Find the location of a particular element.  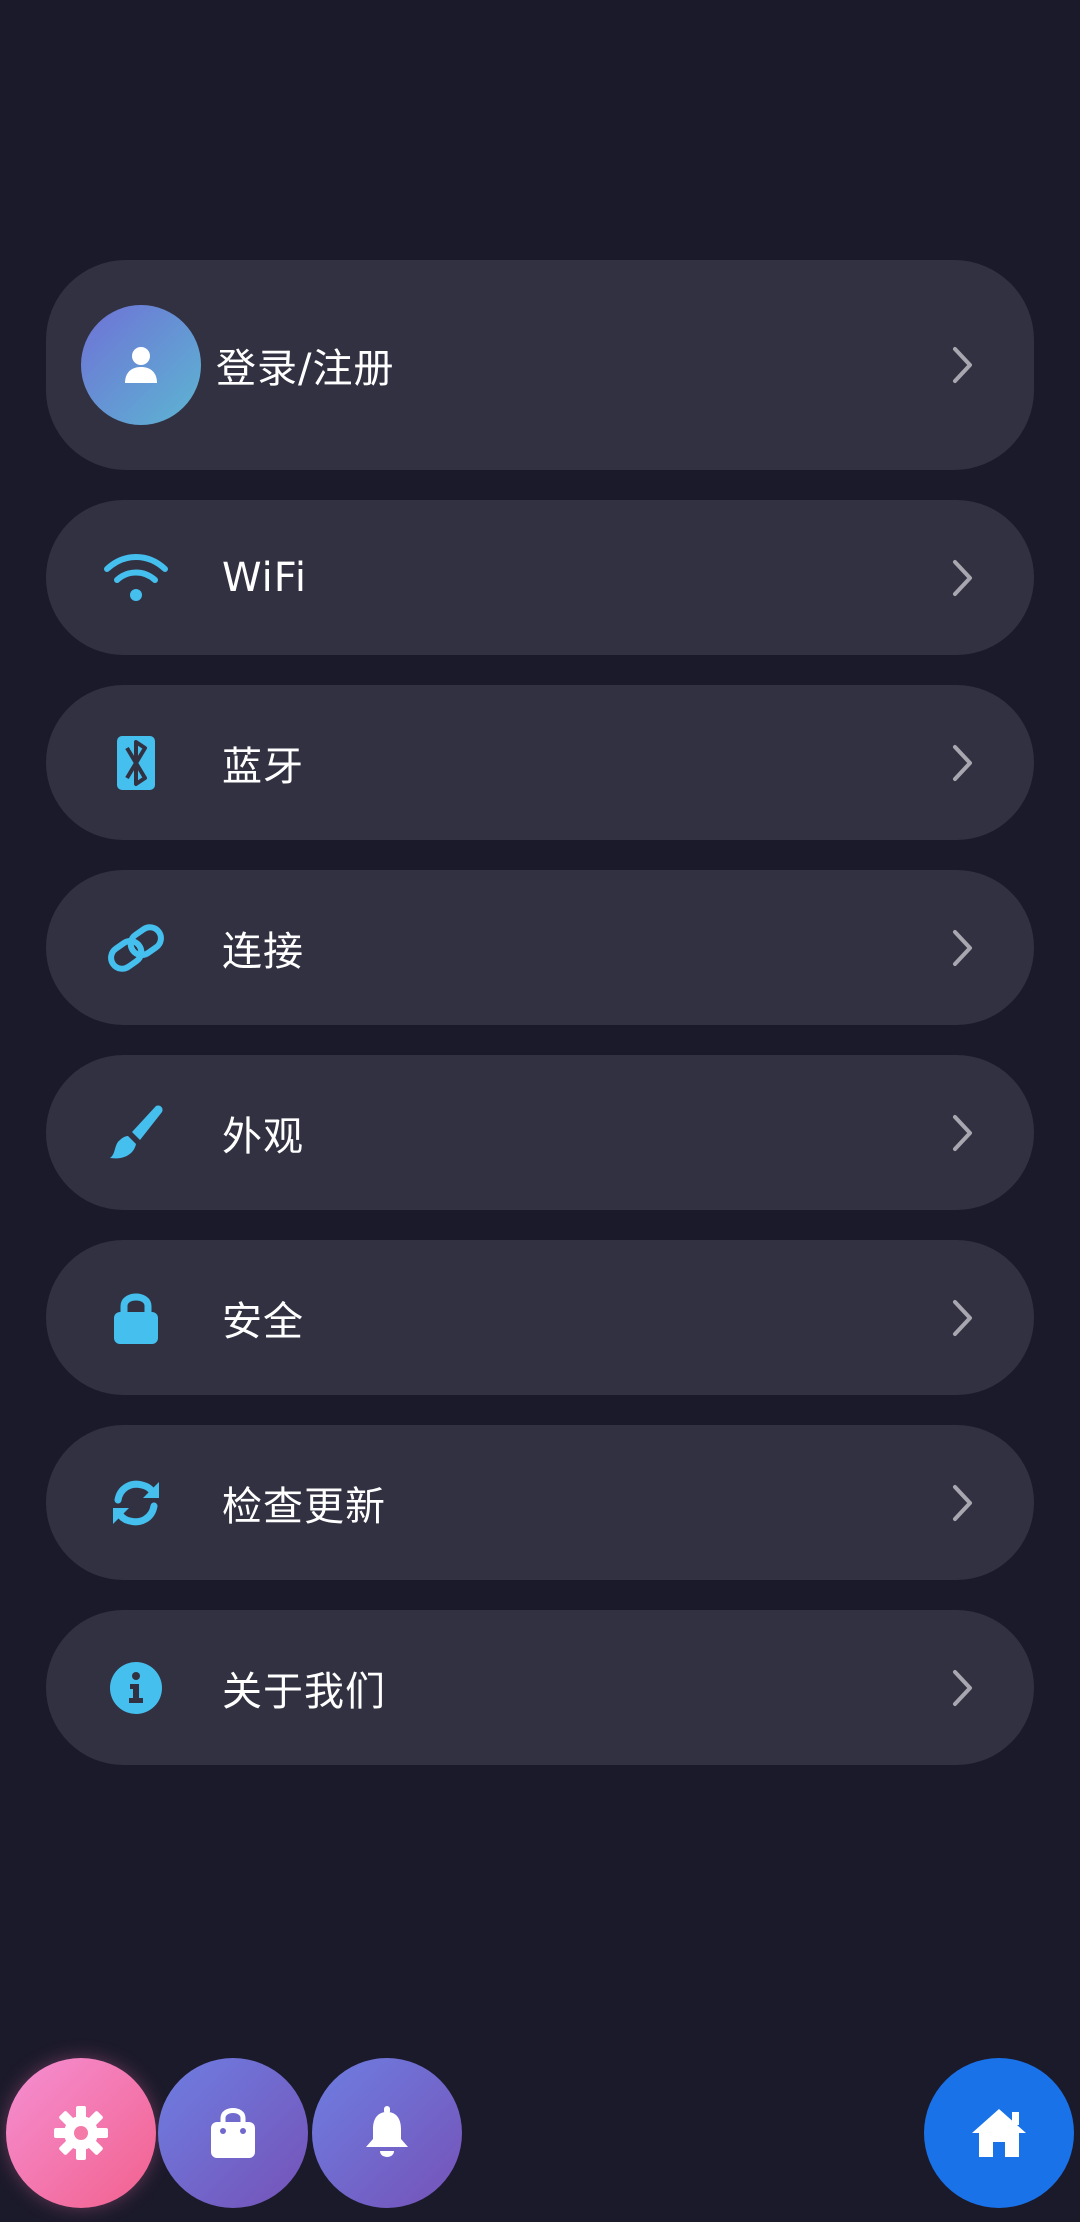

avatar is located at coordinates (141, 365).